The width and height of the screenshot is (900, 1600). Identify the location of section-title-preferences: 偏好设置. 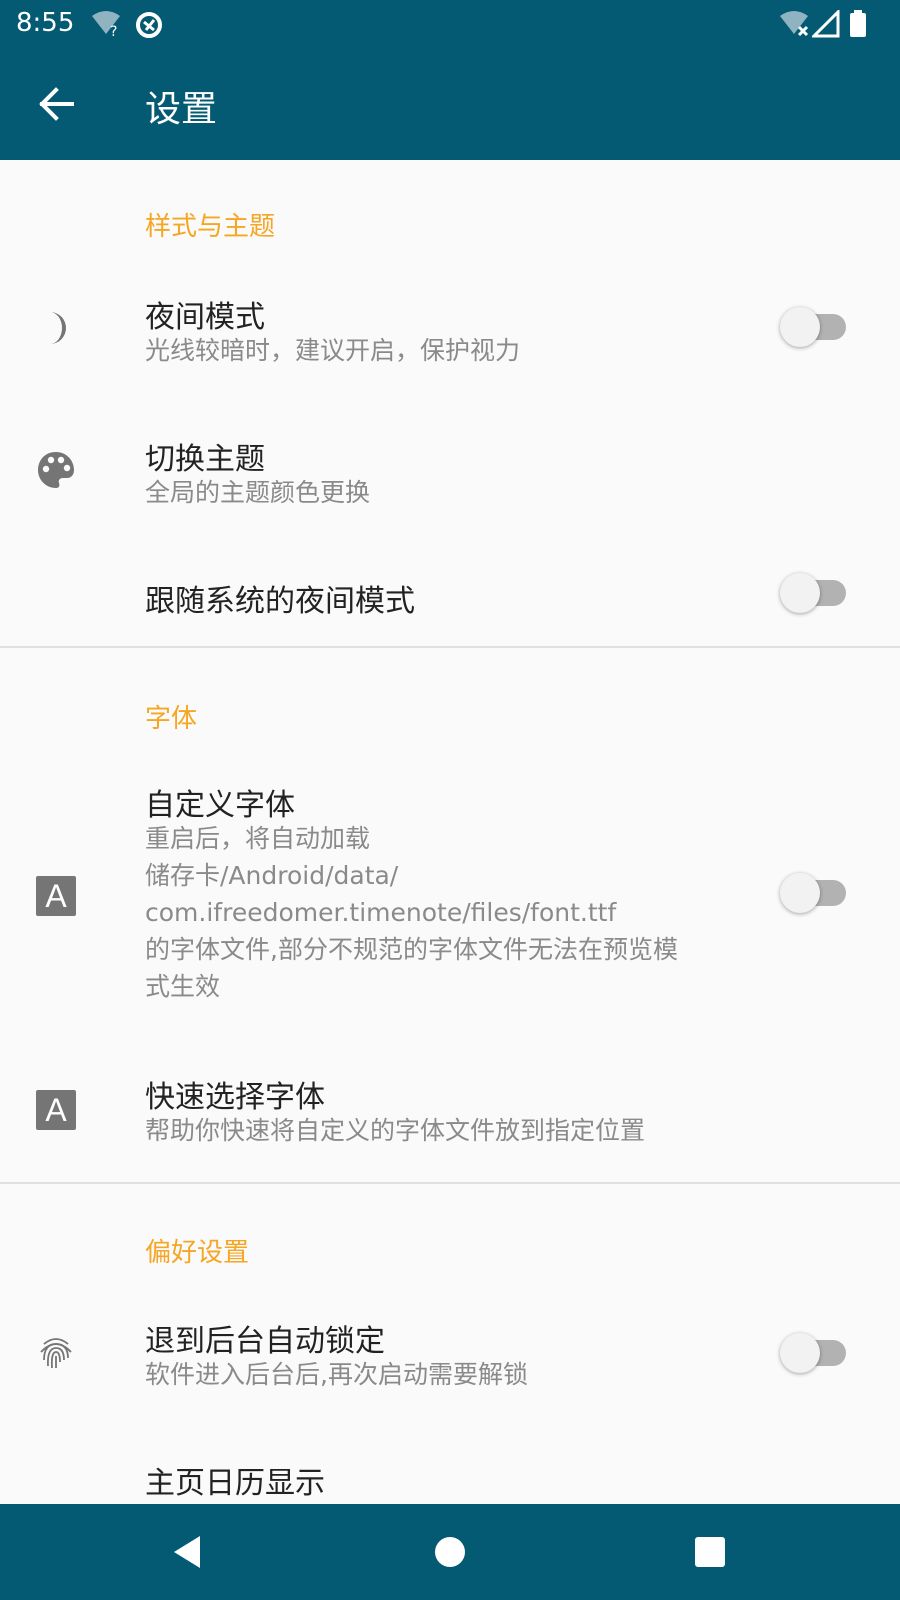
(197, 1253).